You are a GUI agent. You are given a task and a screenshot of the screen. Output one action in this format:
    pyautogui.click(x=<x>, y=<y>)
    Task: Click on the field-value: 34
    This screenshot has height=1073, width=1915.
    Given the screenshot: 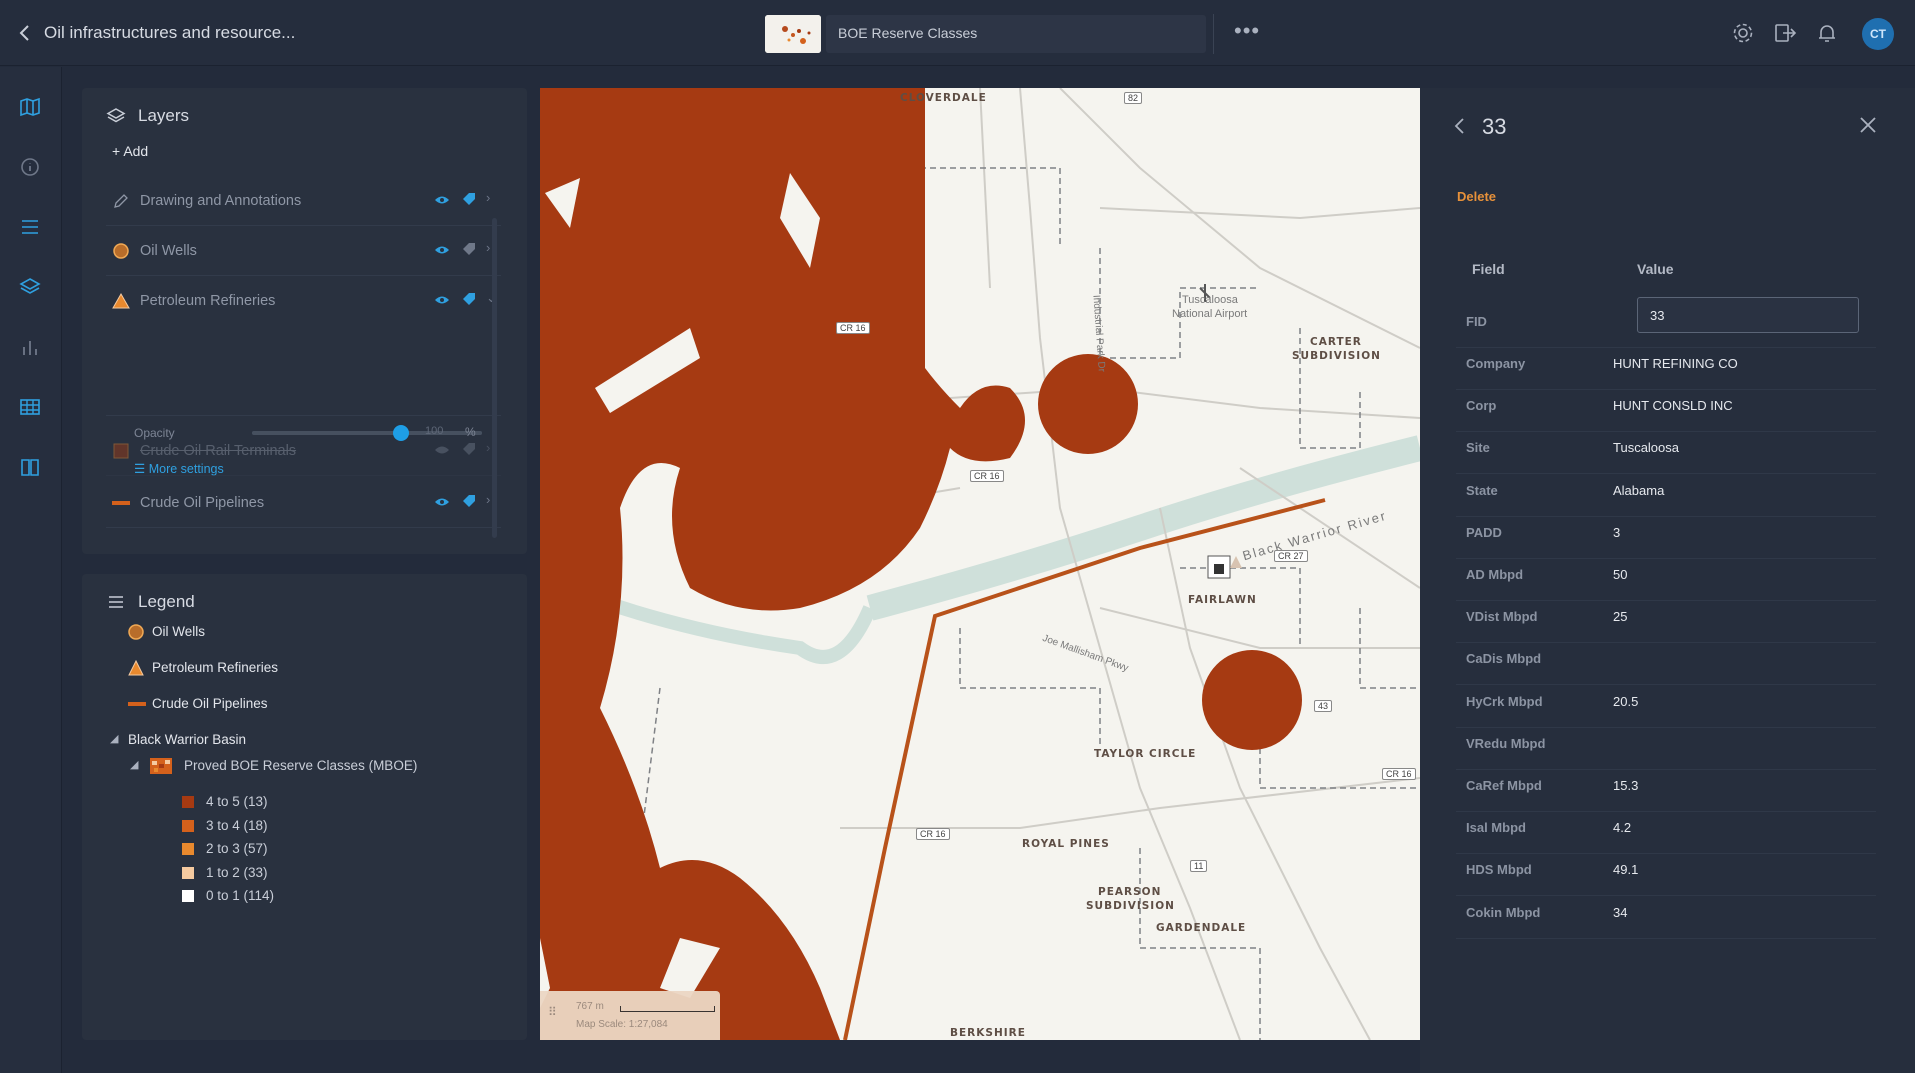 What is the action you would take?
    pyautogui.click(x=1620, y=912)
    